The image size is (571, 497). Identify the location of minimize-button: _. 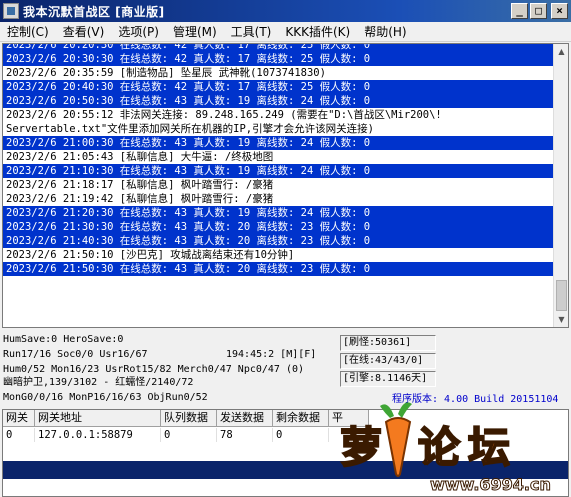
(519, 11).